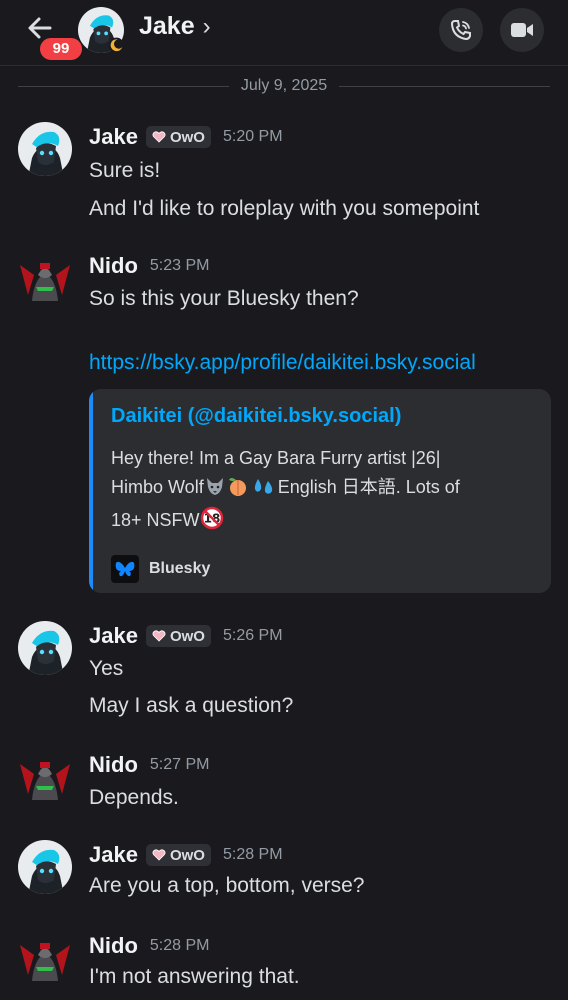 The height and width of the screenshot is (1000, 568). I want to click on embed-desc-text: 18+ NSFW, so click(155, 520).